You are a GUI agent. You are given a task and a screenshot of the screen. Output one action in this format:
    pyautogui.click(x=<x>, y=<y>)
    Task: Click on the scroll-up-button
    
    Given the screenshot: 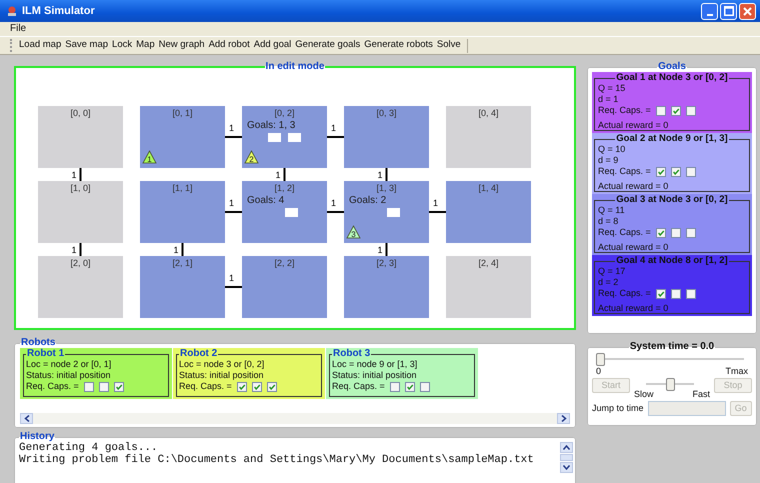 What is the action you would take?
    pyautogui.click(x=566, y=447)
    